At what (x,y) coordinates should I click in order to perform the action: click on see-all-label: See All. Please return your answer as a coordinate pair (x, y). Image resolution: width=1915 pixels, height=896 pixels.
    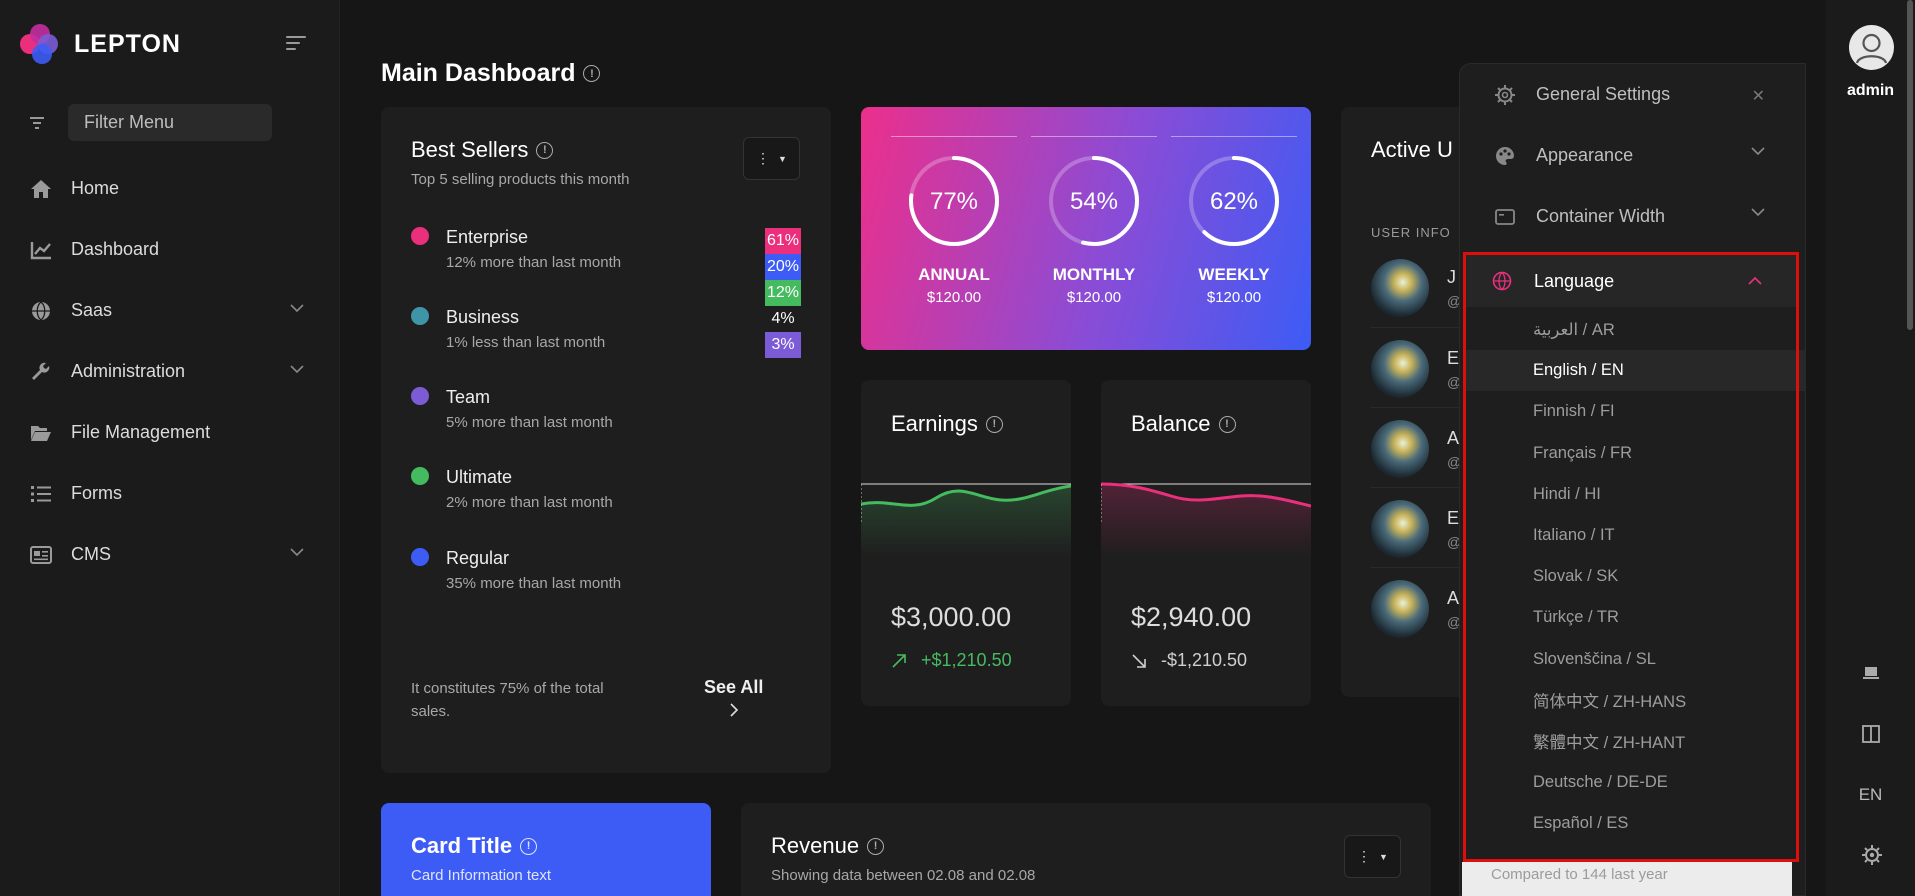
    Looking at the image, I should click on (734, 687).